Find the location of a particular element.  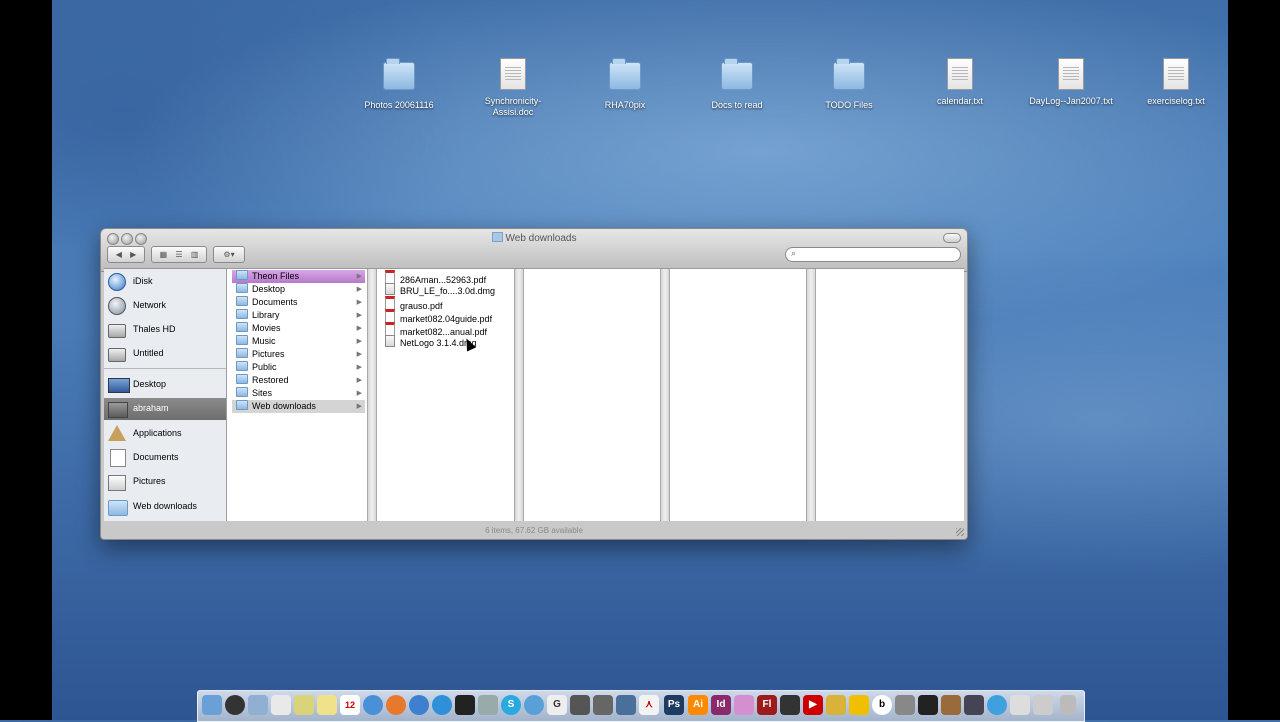

dock-movie-icon: b is located at coordinates (882, 705).